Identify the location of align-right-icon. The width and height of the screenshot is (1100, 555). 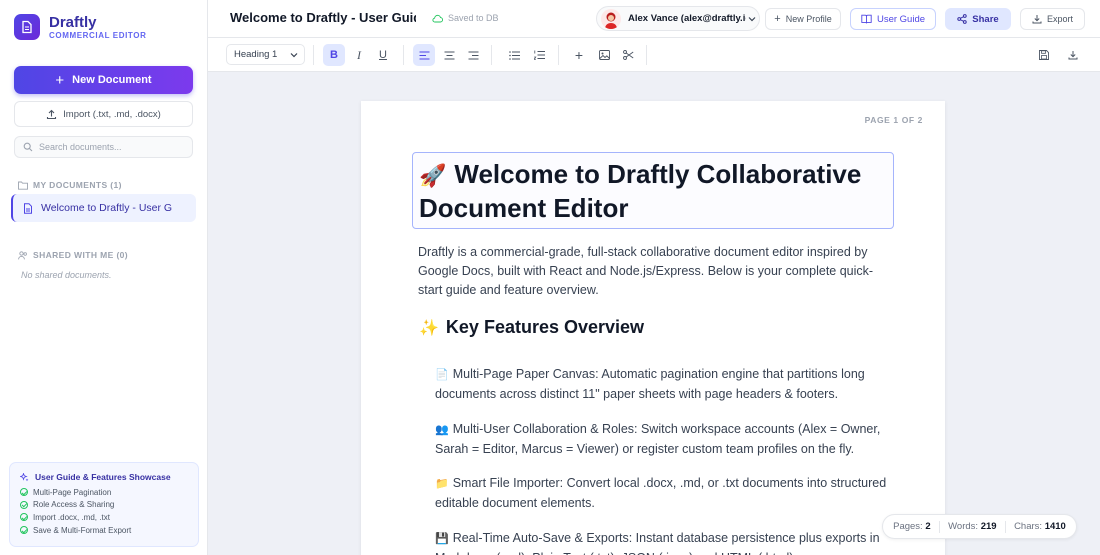
(473, 55).